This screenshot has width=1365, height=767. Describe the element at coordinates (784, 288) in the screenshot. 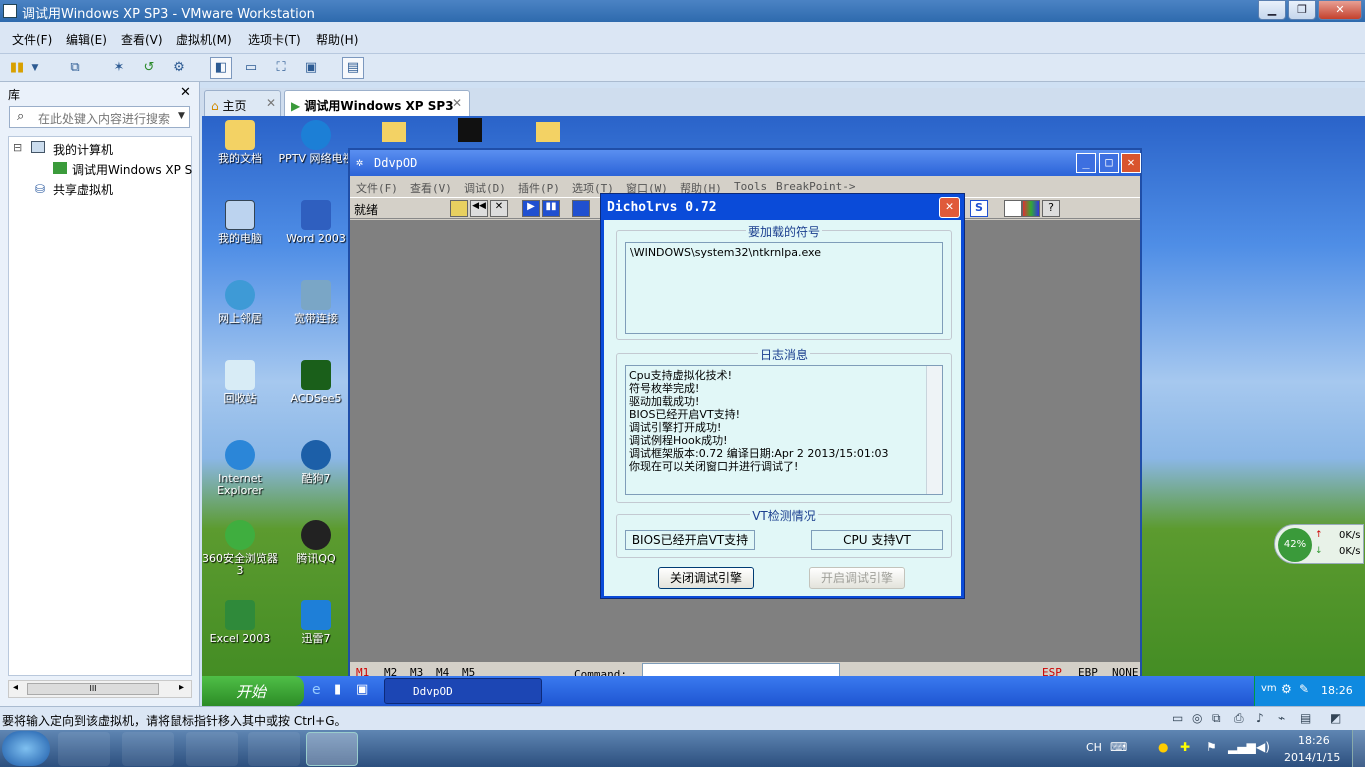

I see `symbols-list: \WINDOWS\system32\ntkrnlpa.exe` at that location.